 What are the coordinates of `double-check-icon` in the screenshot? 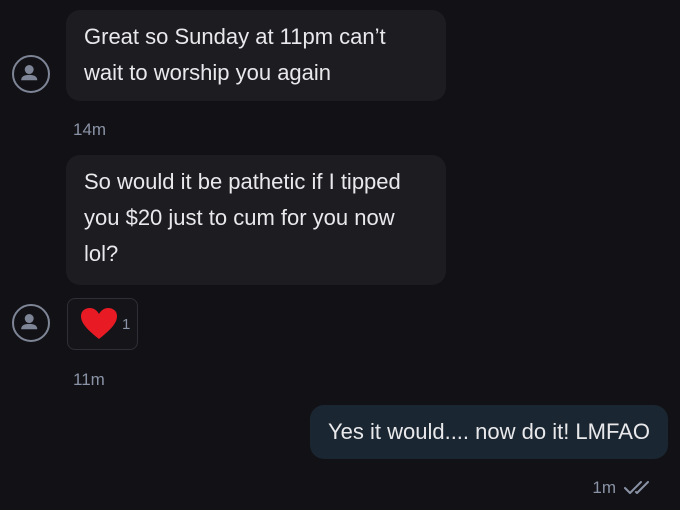 It's located at (636, 487).